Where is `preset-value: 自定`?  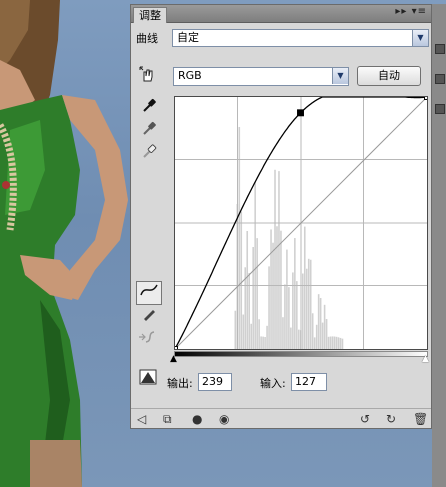
preset-value: 自定 is located at coordinates (188, 37).